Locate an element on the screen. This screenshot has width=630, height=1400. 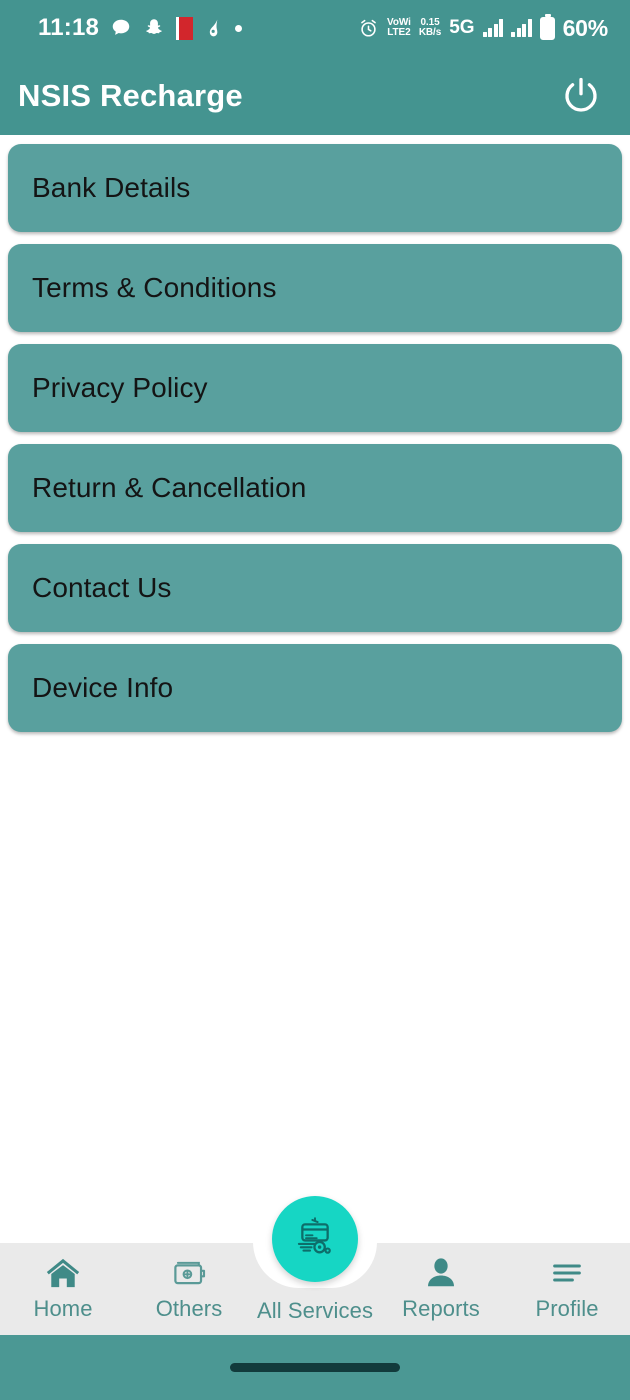
nav-item-reports: Reports is located at coordinates (441, 1289).